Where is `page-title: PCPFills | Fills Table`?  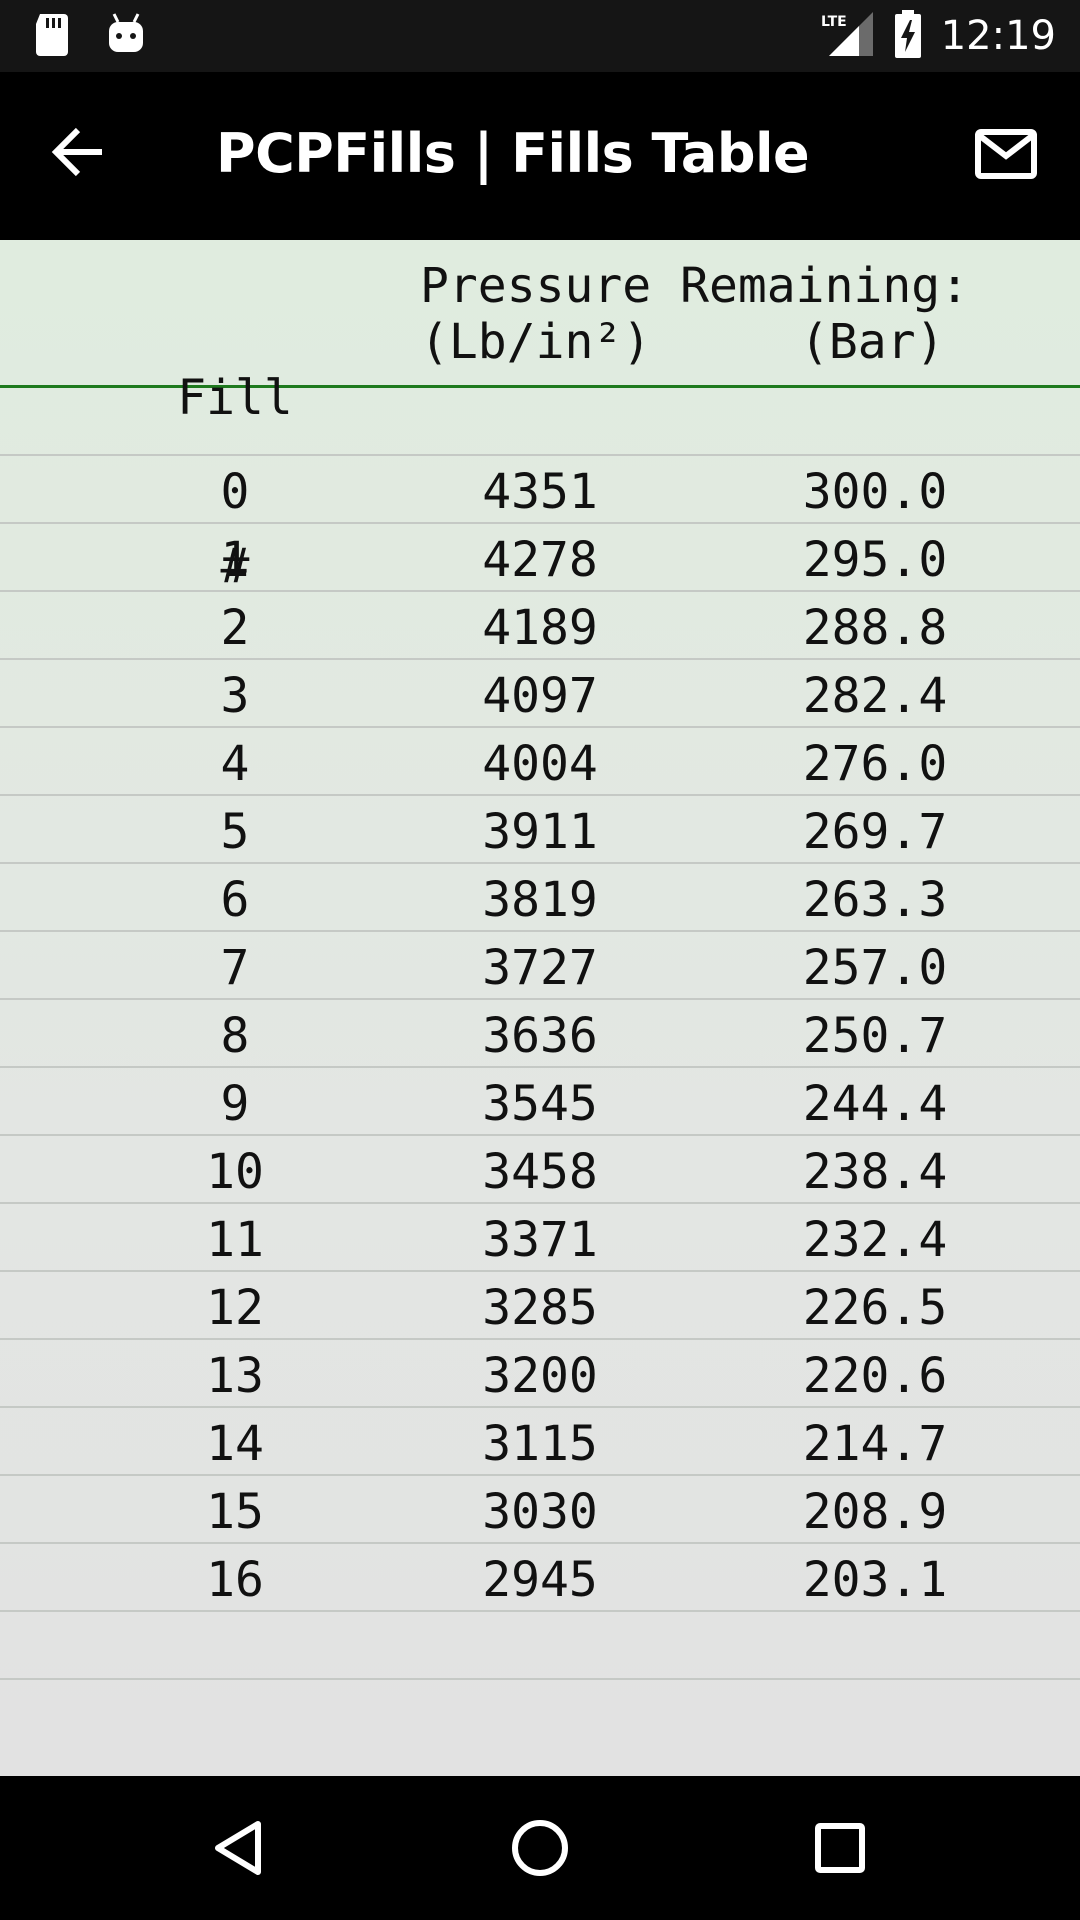 page-title: PCPFills | Fills Table is located at coordinates (513, 153).